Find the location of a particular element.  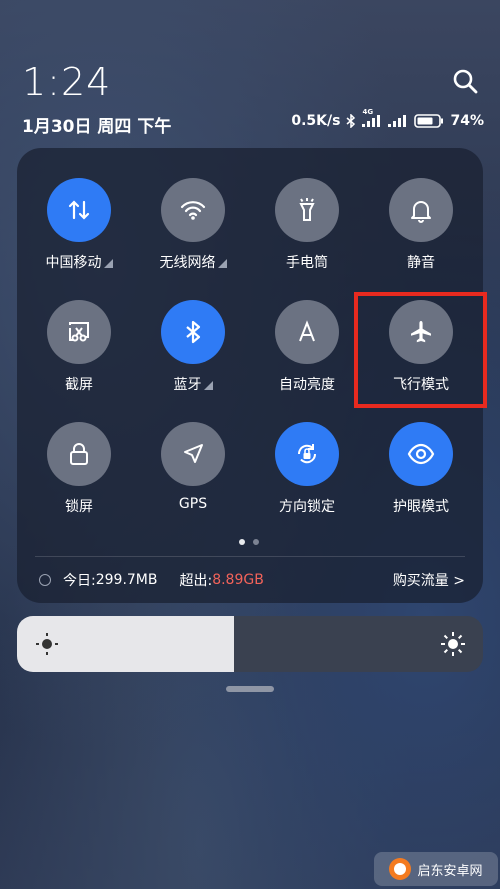

page-dot is located at coordinates (256, 542).